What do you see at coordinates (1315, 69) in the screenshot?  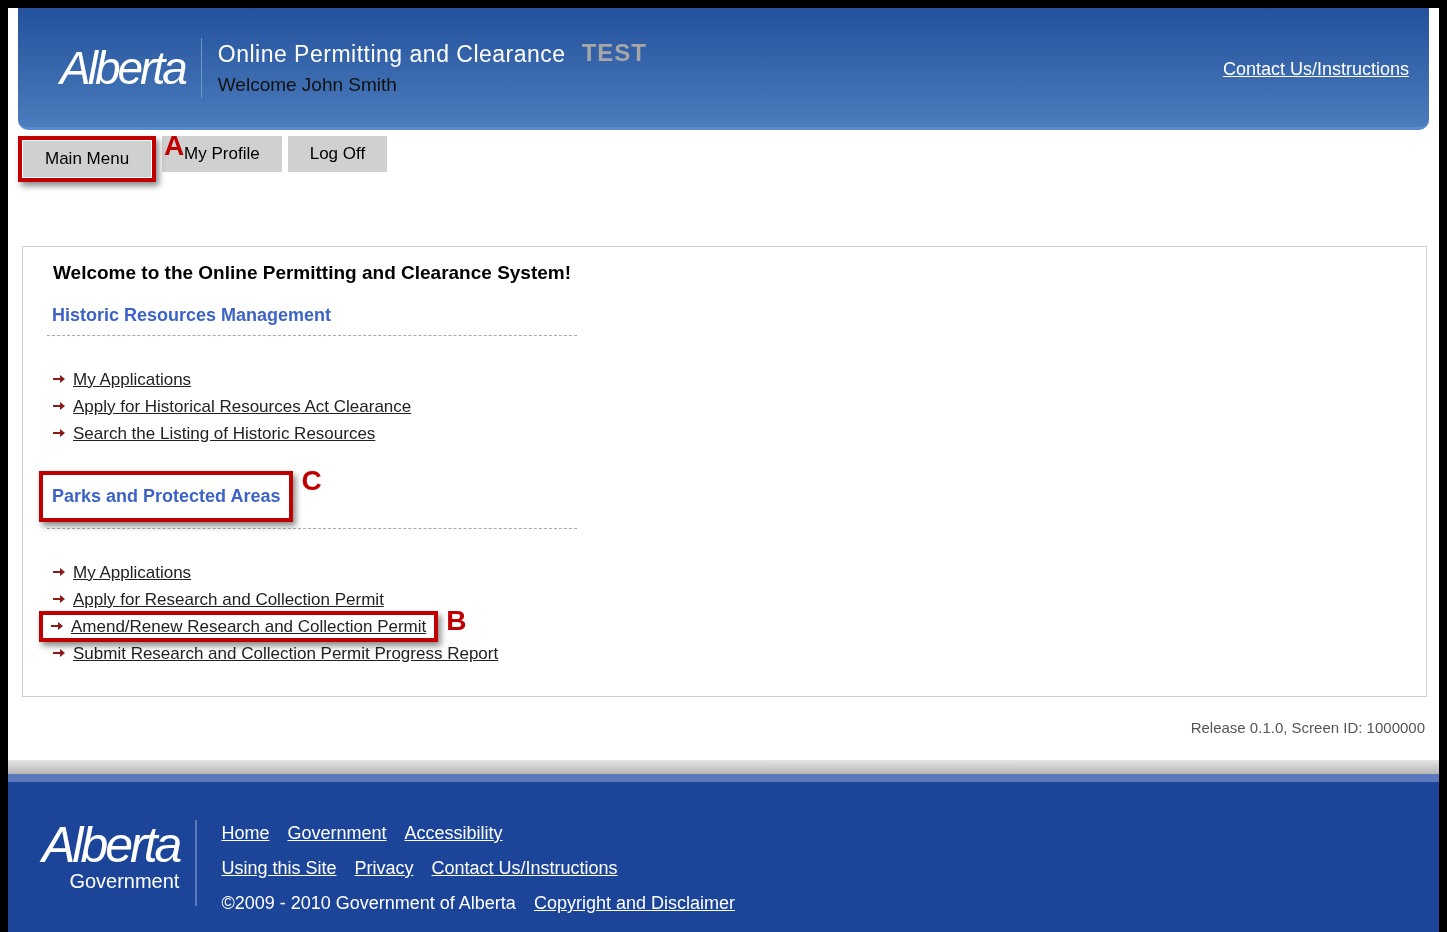 I see `contact-link: Contact Us/Instructions` at bounding box center [1315, 69].